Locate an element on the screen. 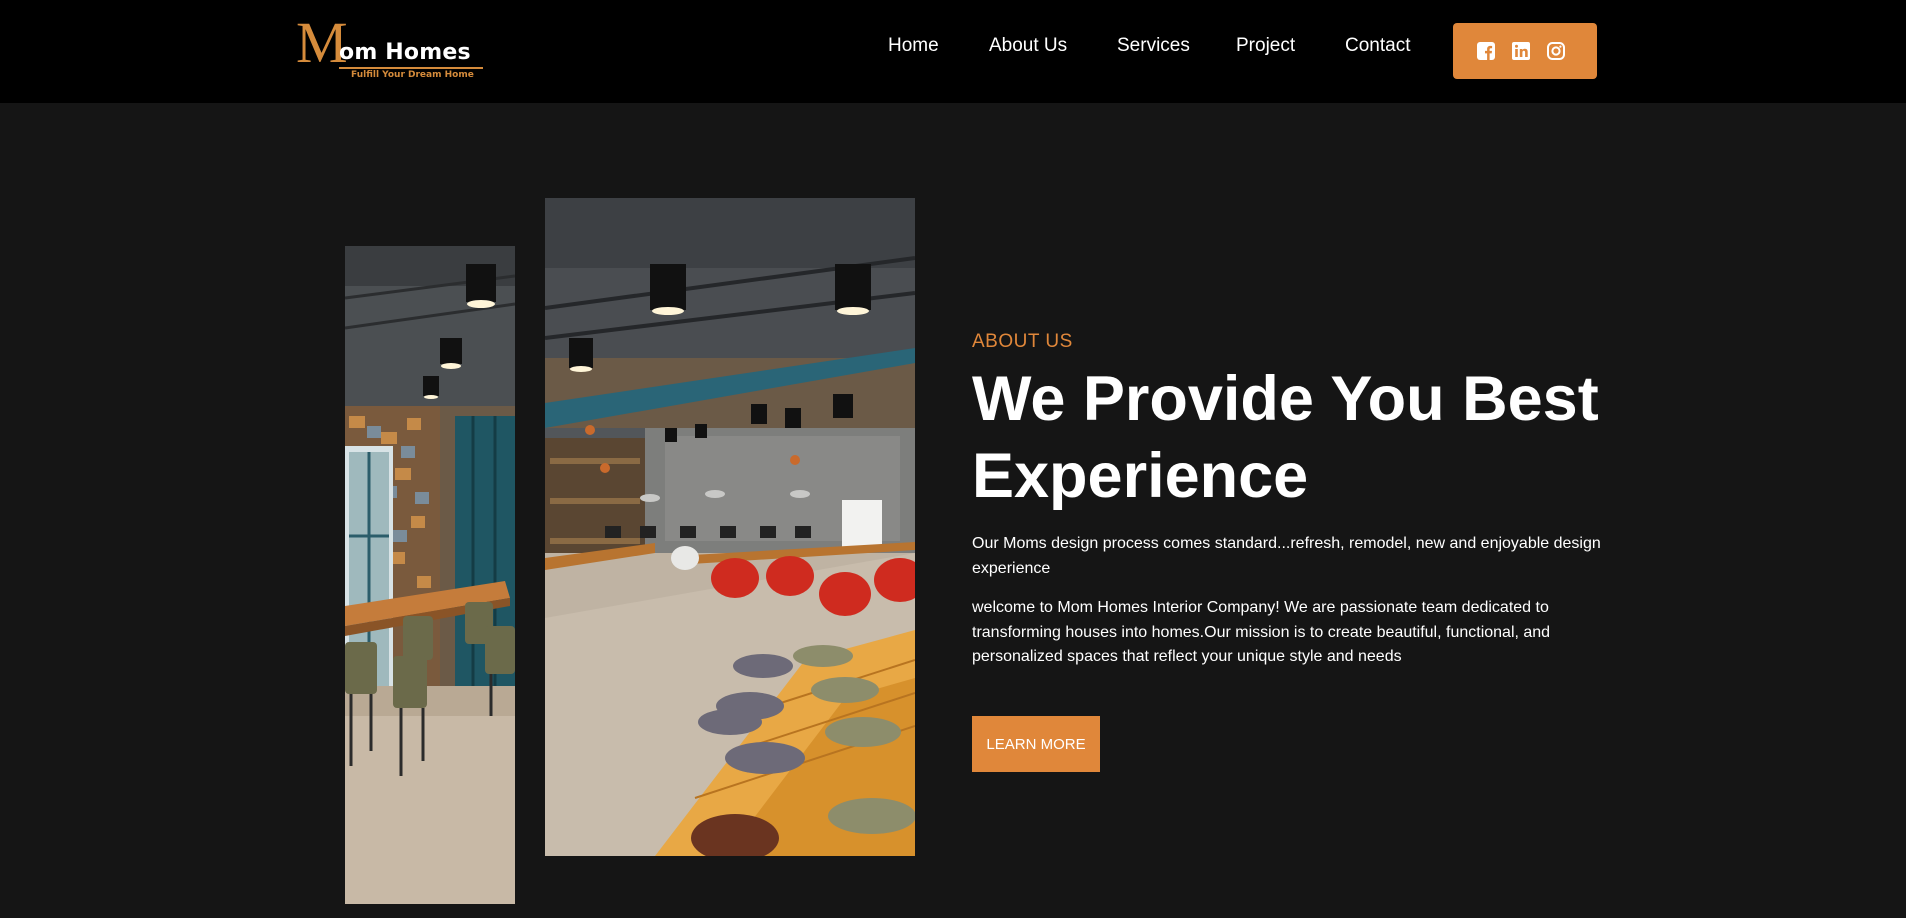  logo-underline is located at coordinates (411, 68).